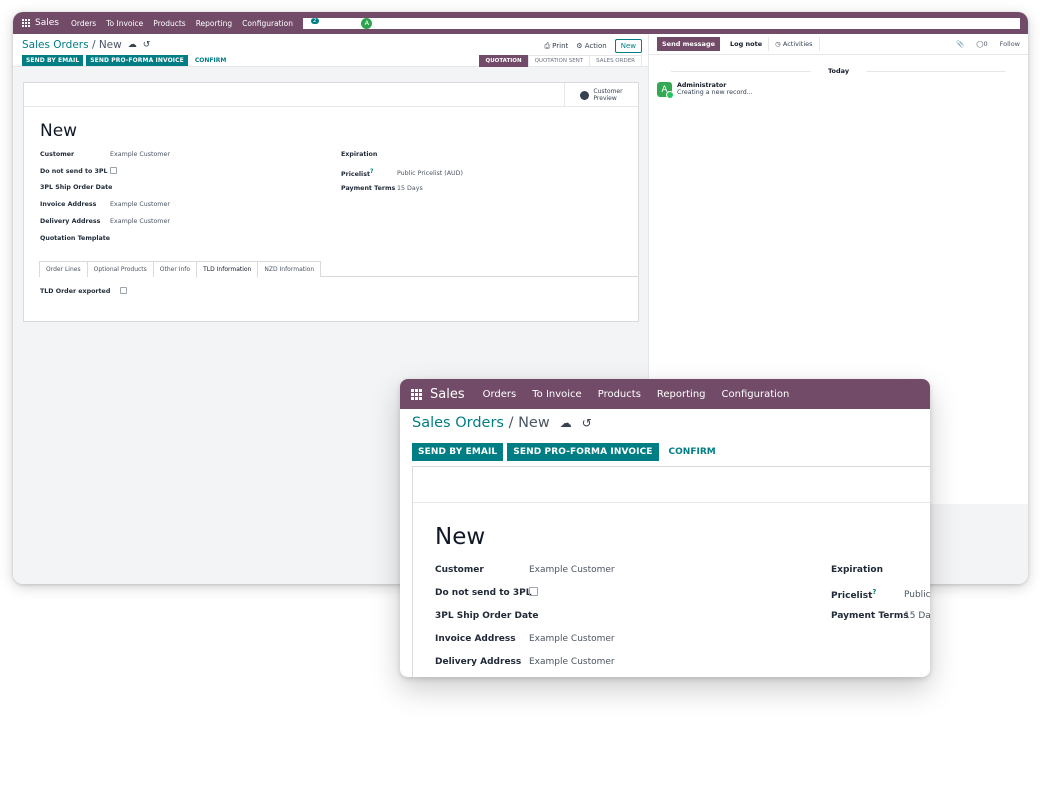 This screenshot has height=786, width=1040. What do you see at coordinates (399, 23) in the screenshot?
I see `user-name: Administrator` at bounding box center [399, 23].